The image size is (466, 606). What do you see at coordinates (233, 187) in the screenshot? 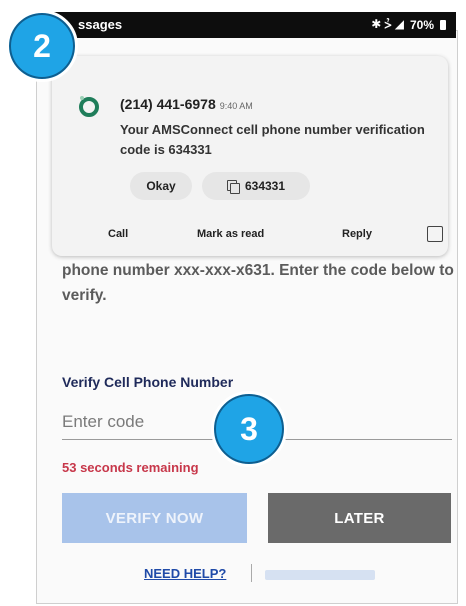
I see `copy-icon` at bounding box center [233, 187].